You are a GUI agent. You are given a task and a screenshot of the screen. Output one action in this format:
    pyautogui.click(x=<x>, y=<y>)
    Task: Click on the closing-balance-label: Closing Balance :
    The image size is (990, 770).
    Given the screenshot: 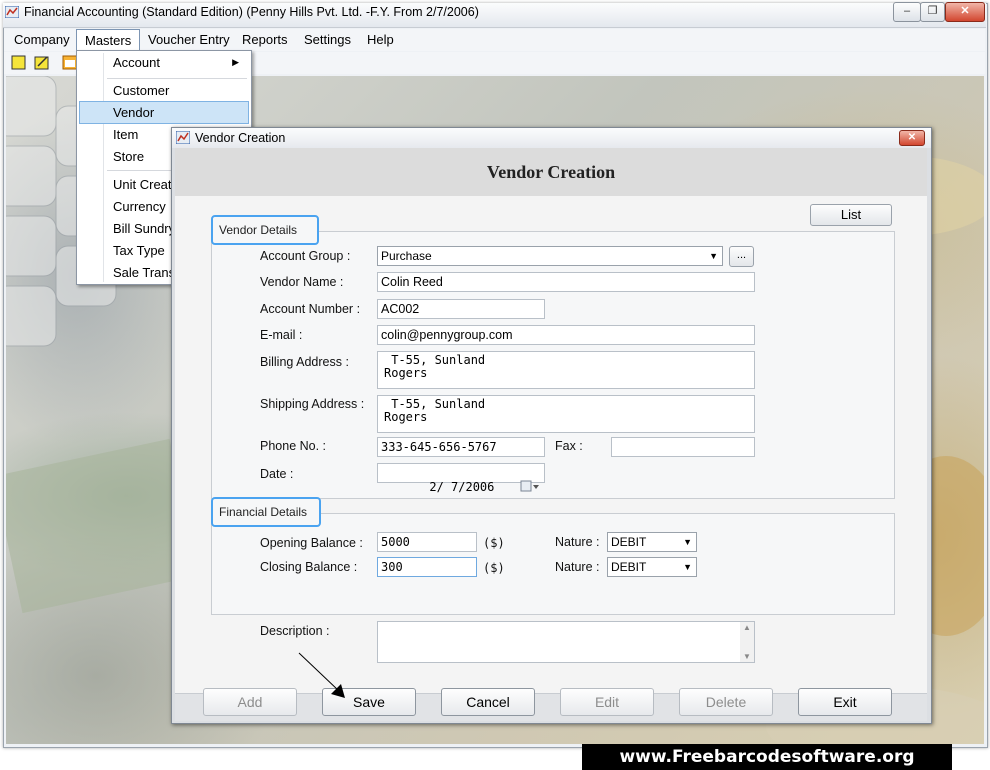 What is the action you would take?
    pyautogui.click(x=309, y=567)
    